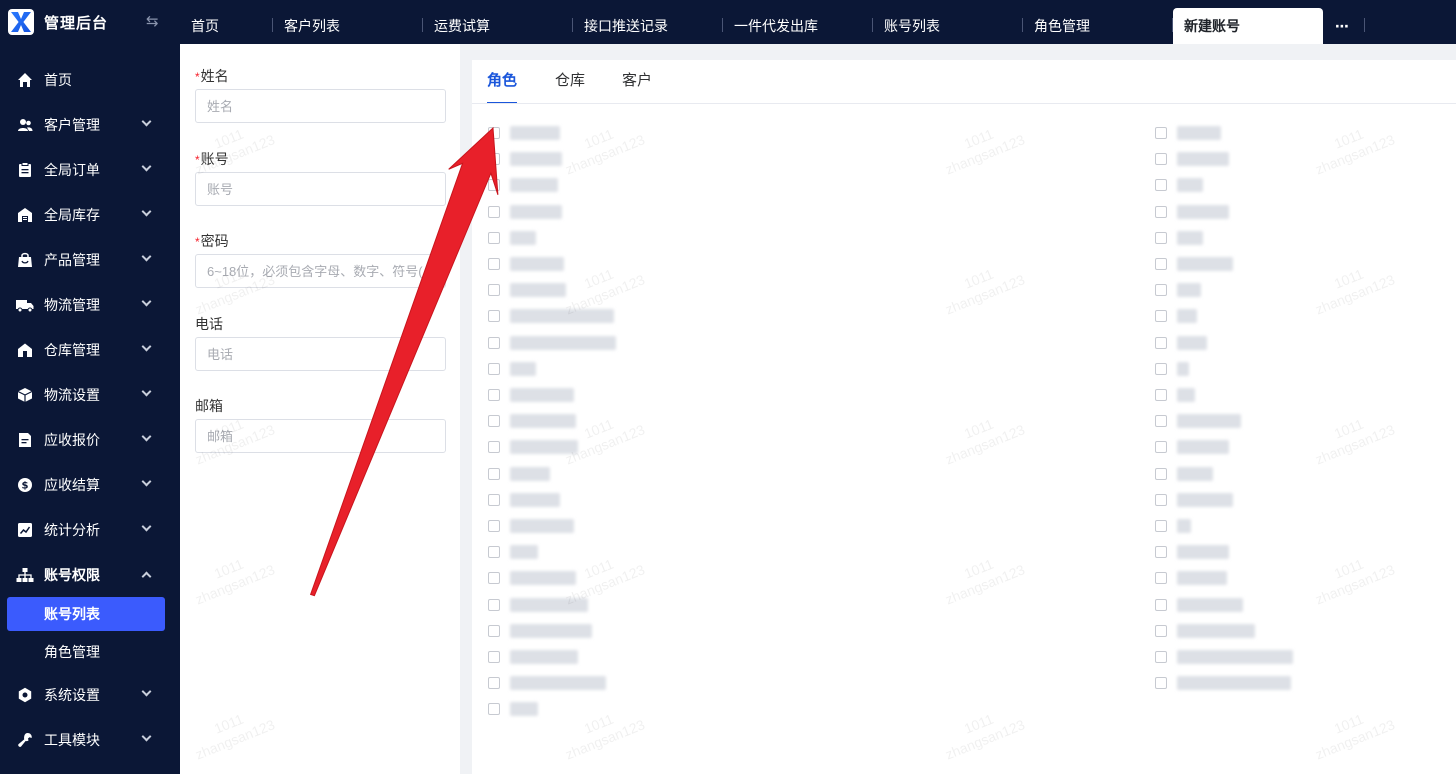 This screenshot has height=774, width=1456. I want to click on tab-roles: 角色, so click(502, 82).